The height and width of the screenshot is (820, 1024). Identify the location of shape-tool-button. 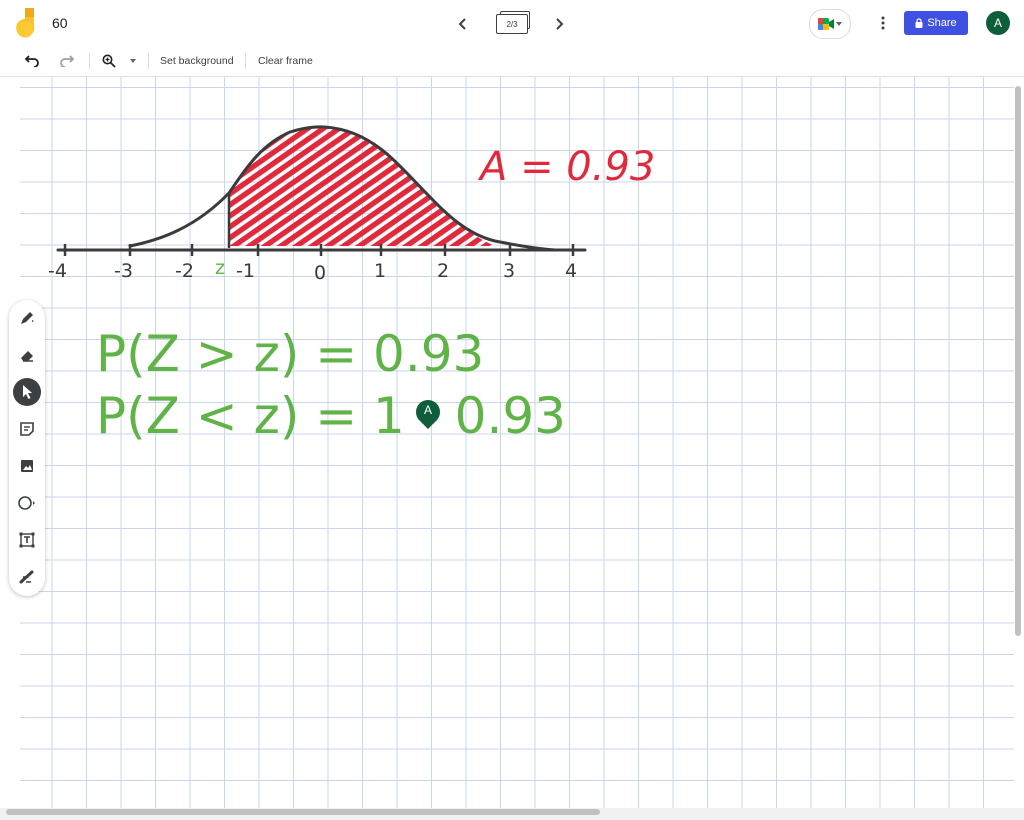
(27, 503).